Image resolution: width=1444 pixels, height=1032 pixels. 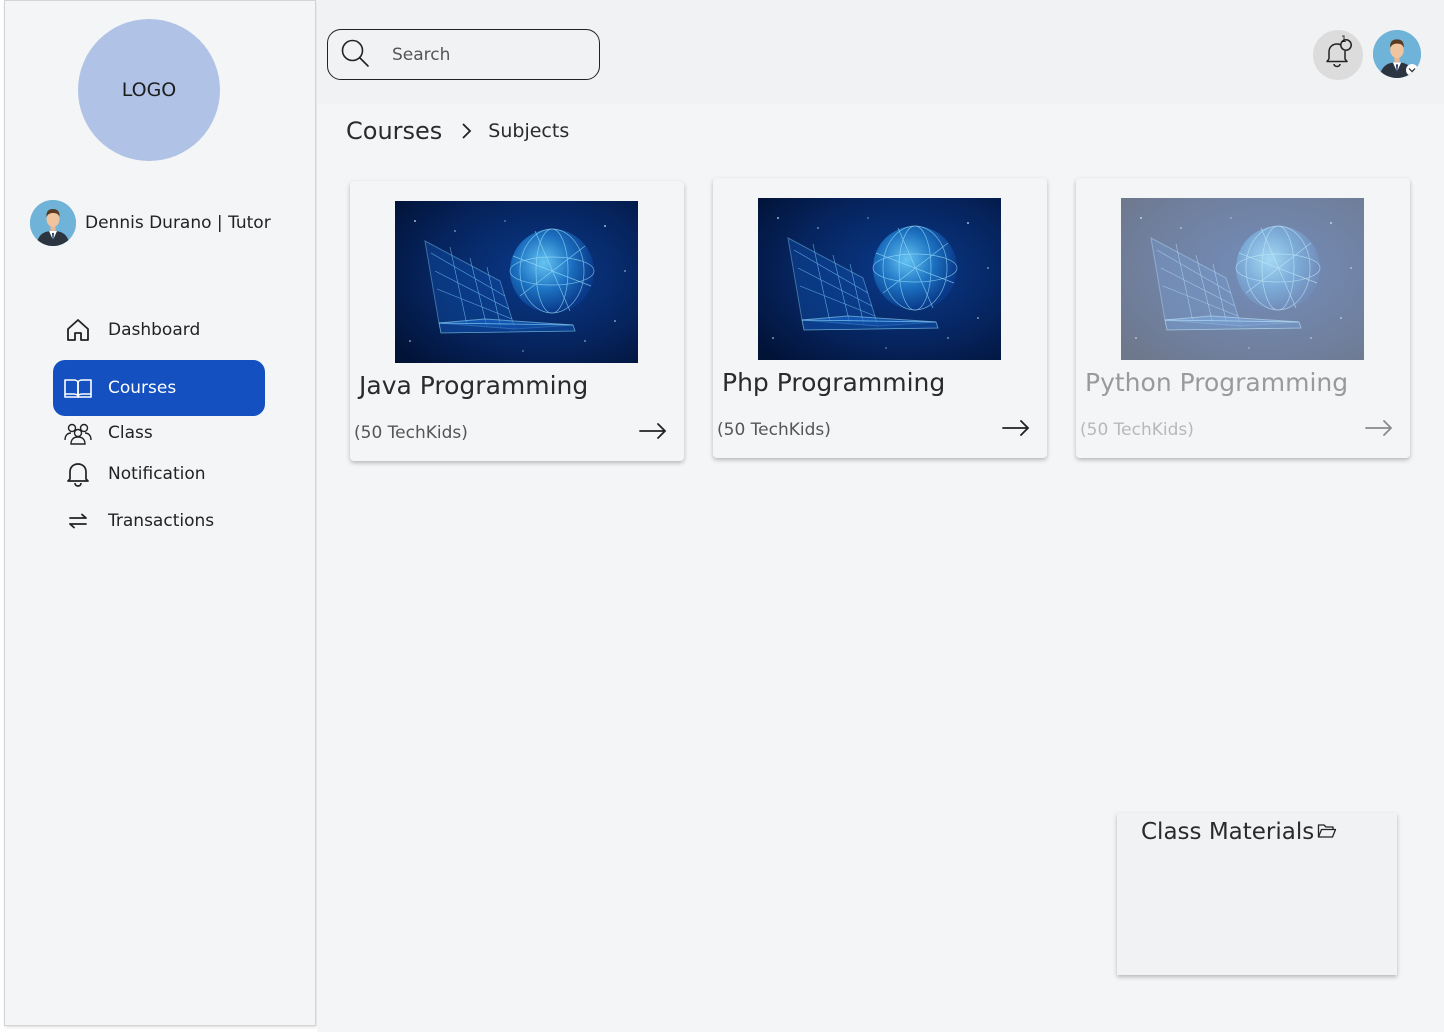 I want to click on sidebar-item-dashboard: Dashboard, so click(x=159, y=330).